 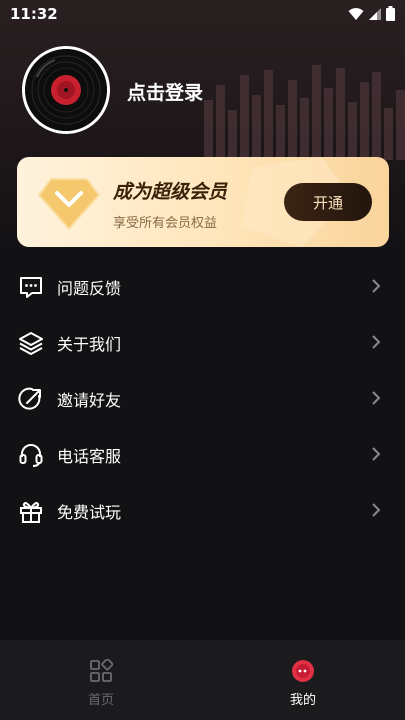 What do you see at coordinates (89, 344) in the screenshot?
I see `menu-label: 关于我们` at bounding box center [89, 344].